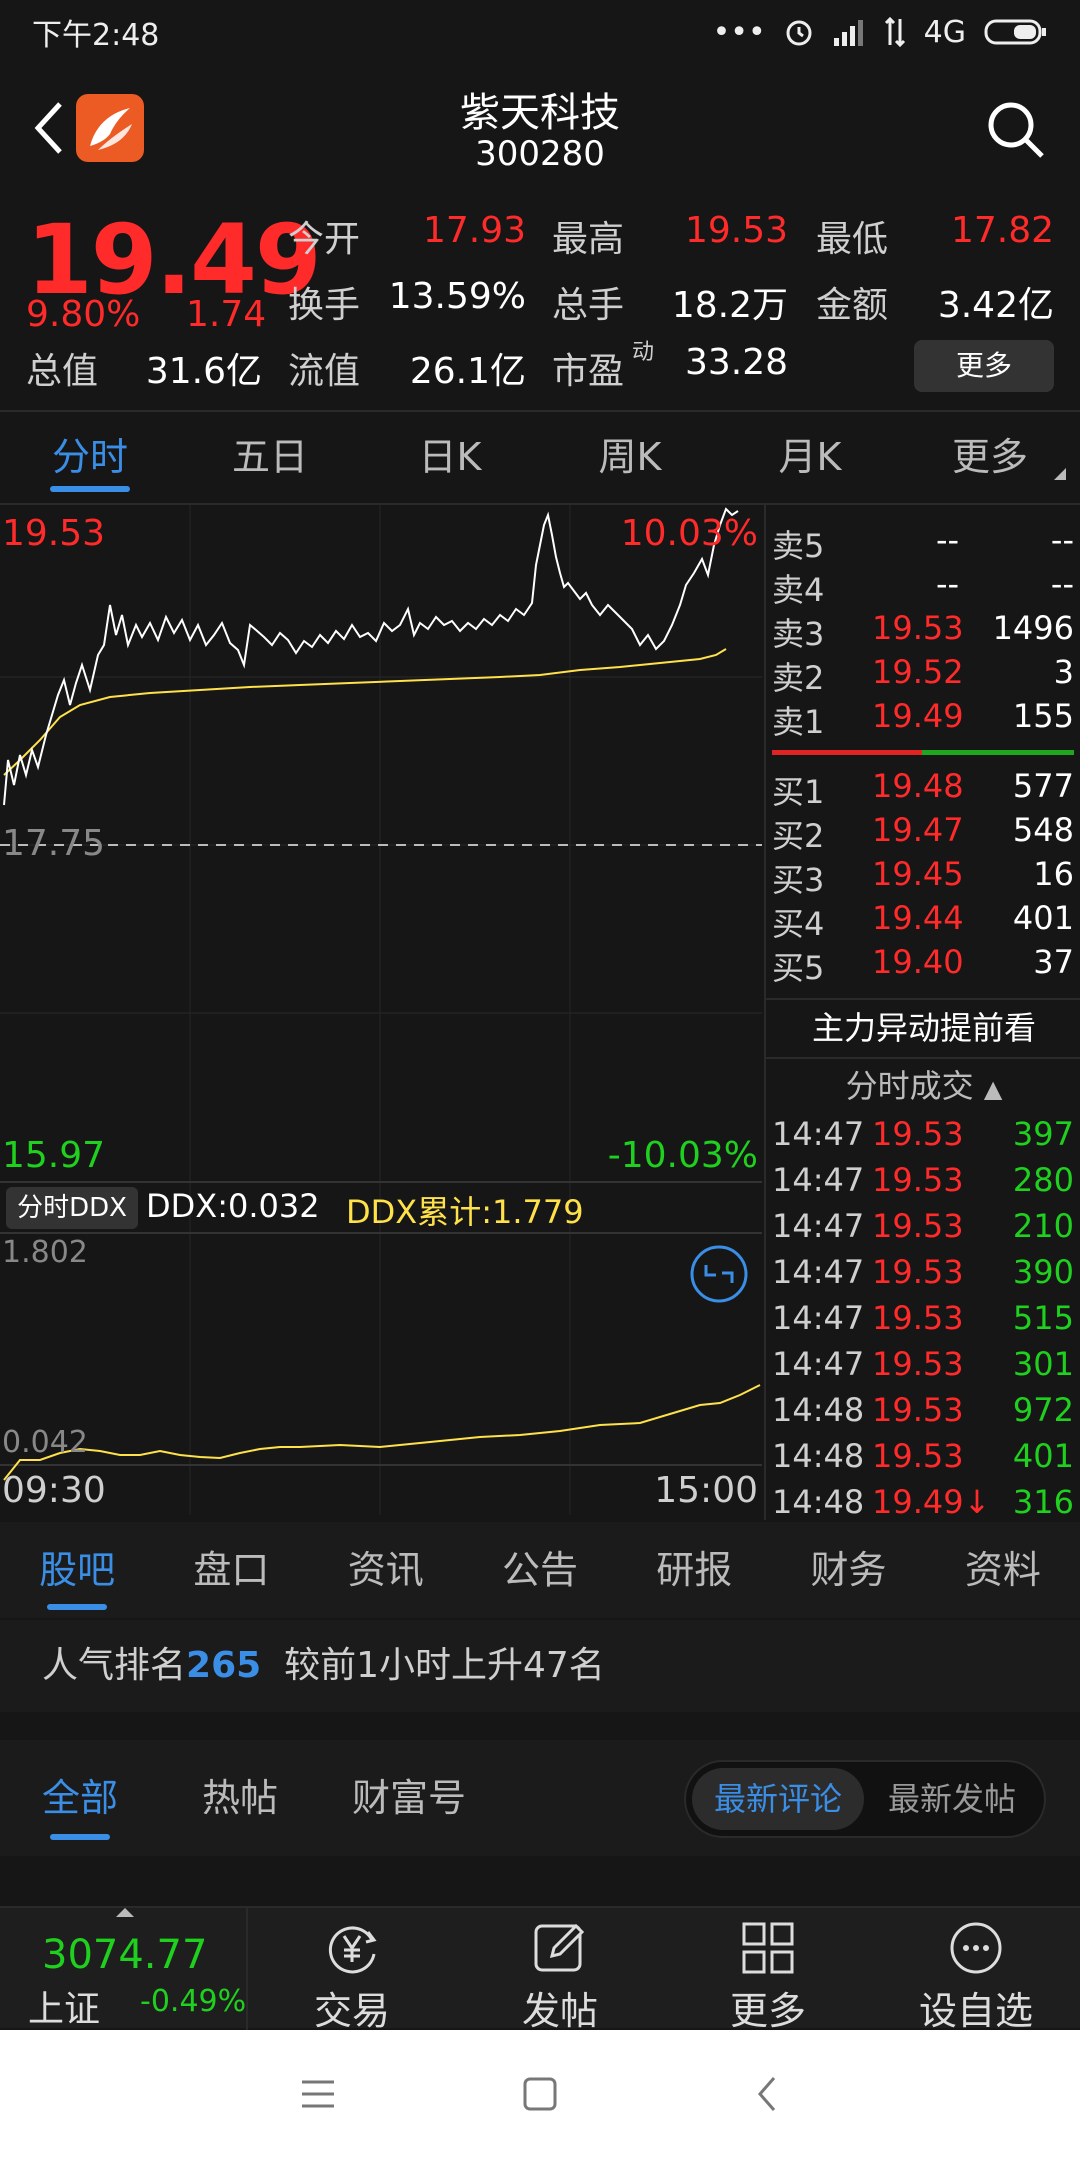 This screenshot has width=1080, height=2160. Describe the element at coordinates (588, 305) in the screenshot. I see `volume-label: 总手` at that location.